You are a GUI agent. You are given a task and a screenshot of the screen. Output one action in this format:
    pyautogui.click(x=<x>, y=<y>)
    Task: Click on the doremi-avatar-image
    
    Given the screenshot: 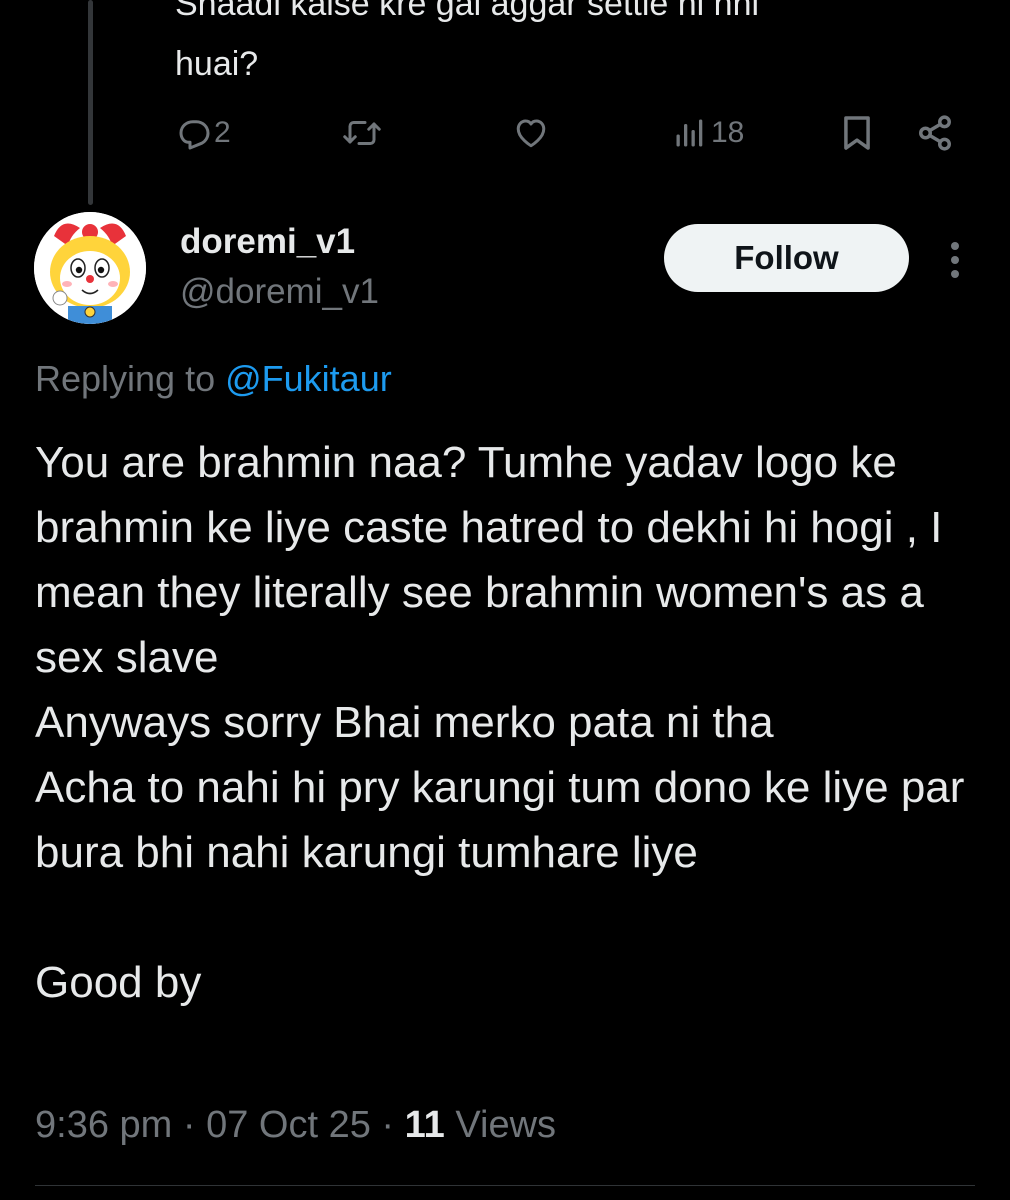 What is the action you would take?
    pyautogui.click(x=90, y=268)
    